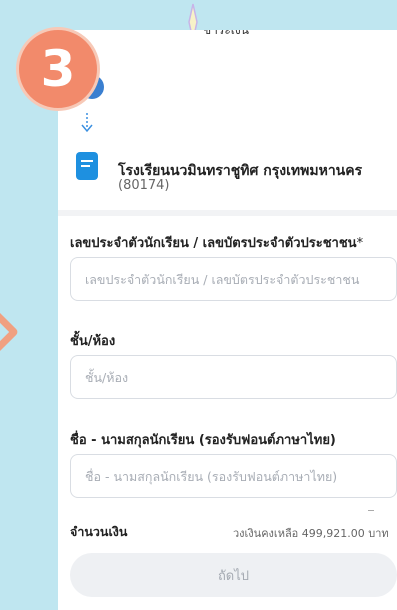 The width and height of the screenshot is (397, 610). Describe the element at coordinates (87, 166) in the screenshot. I see `school-icon` at that location.